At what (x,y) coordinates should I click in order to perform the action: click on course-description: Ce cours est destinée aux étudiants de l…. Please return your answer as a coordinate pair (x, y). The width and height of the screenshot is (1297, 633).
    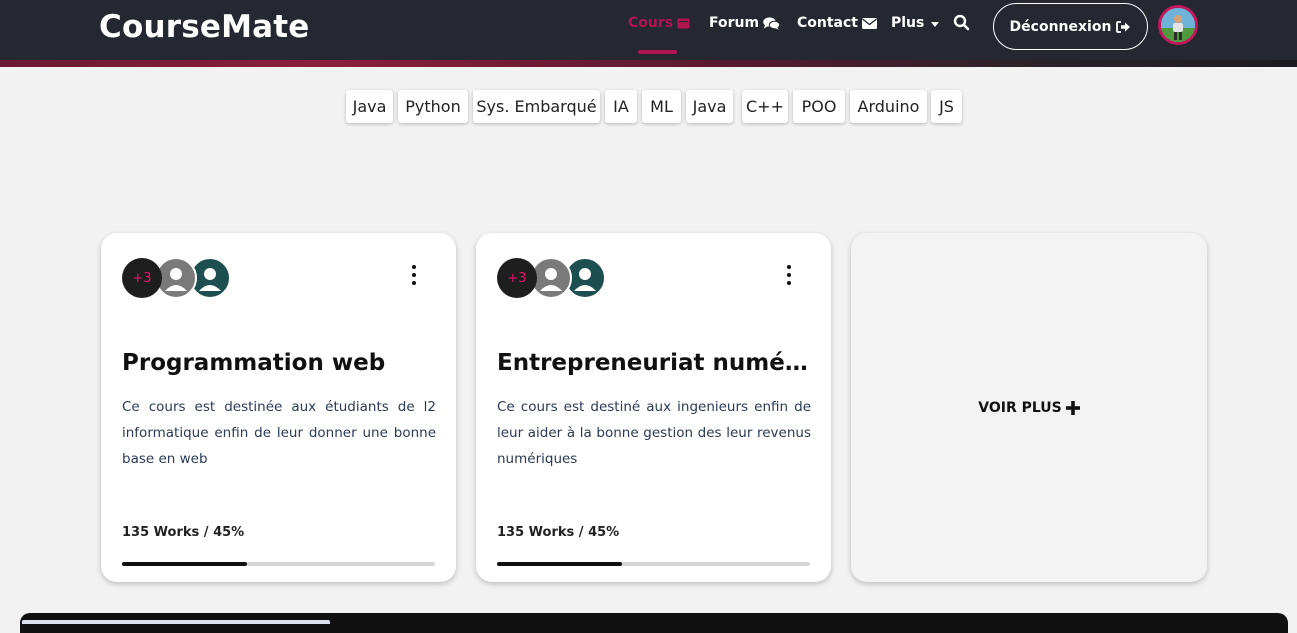
    Looking at the image, I should click on (279, 433).